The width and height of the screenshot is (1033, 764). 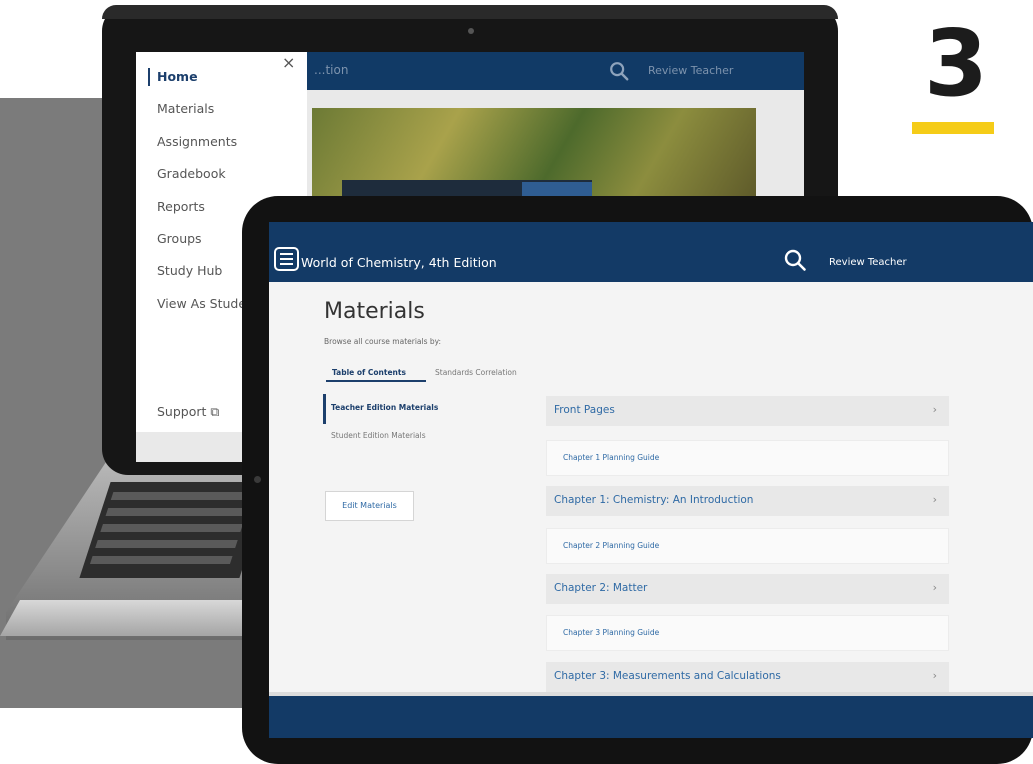 What do you see at coordinates (534, 154) in the screenshot?
I see `course-hero-image` at bounding box center [534, 154].